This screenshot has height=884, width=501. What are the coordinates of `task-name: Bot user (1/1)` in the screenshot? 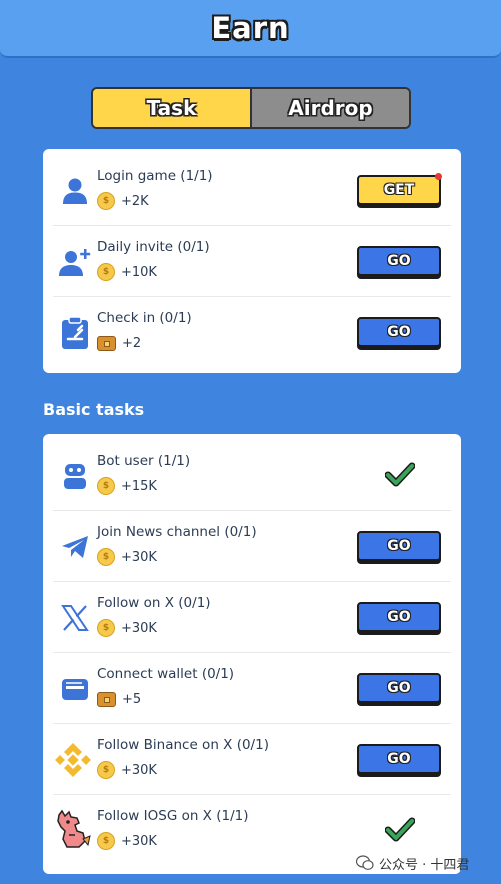 It's located at (144, 461).